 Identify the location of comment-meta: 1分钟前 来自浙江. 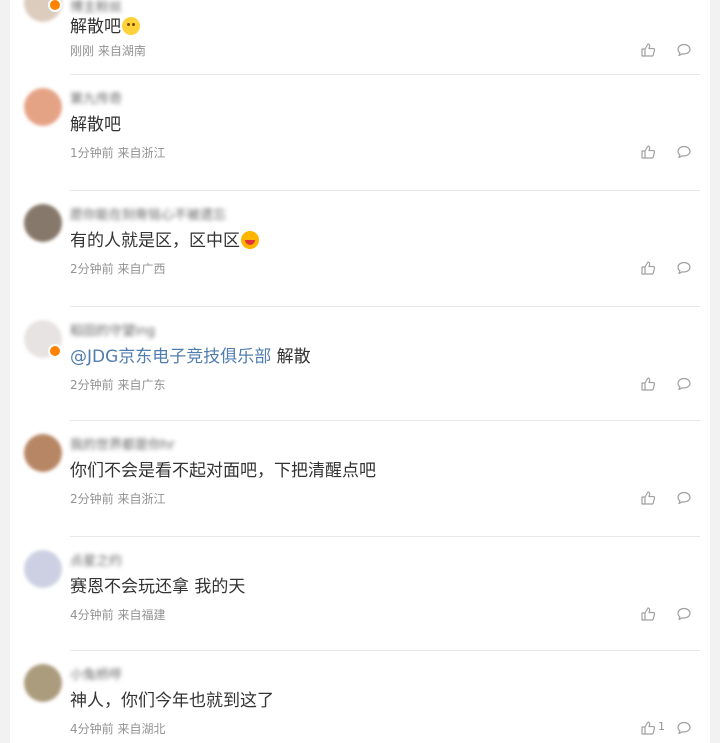
(117, 152).